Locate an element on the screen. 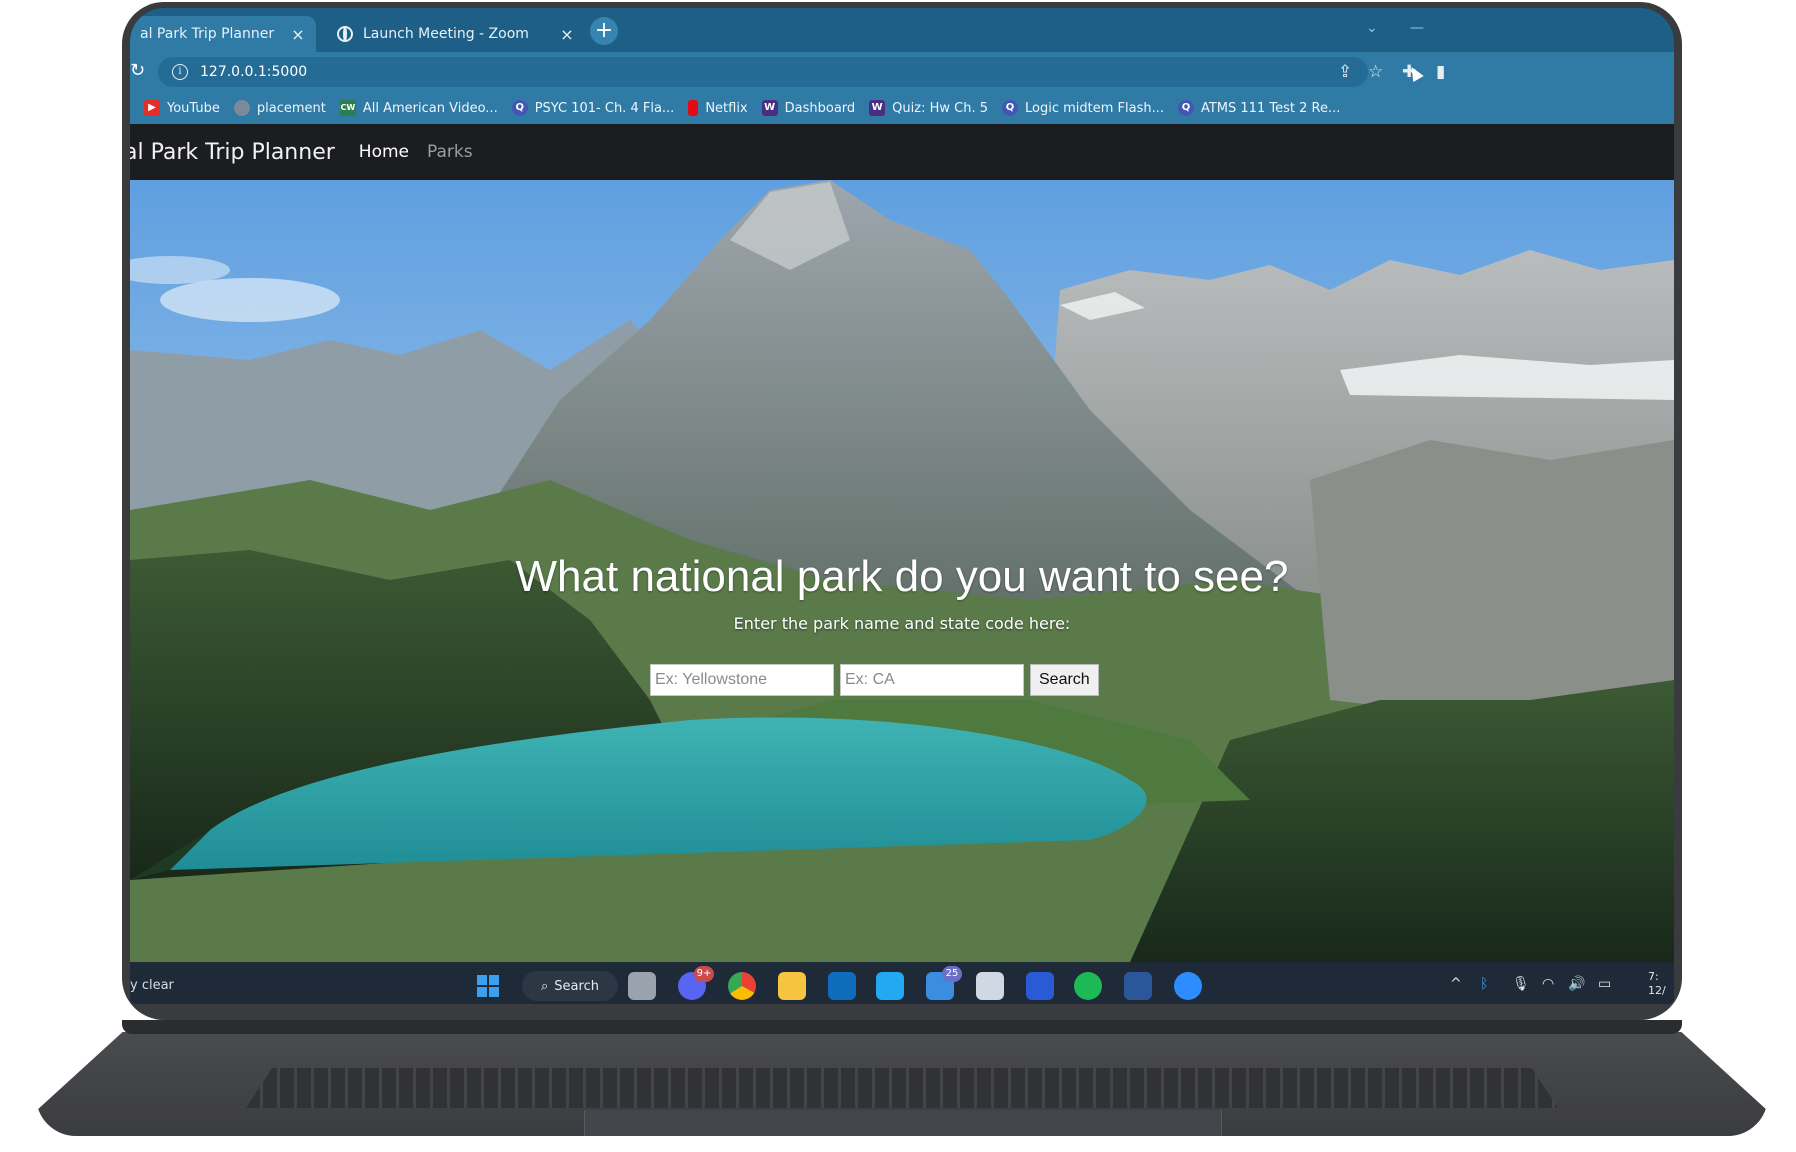  bluetooth-icon: ᛒ is located at coordinates (1484, 984).